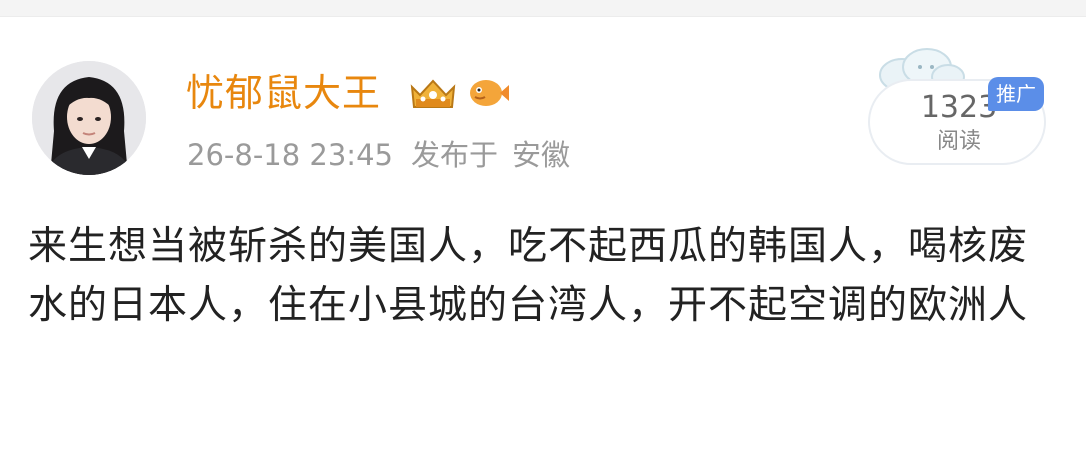 The height and width of the screenshot is (450, 1086). I want to click on top-divider, so click(543, 8).